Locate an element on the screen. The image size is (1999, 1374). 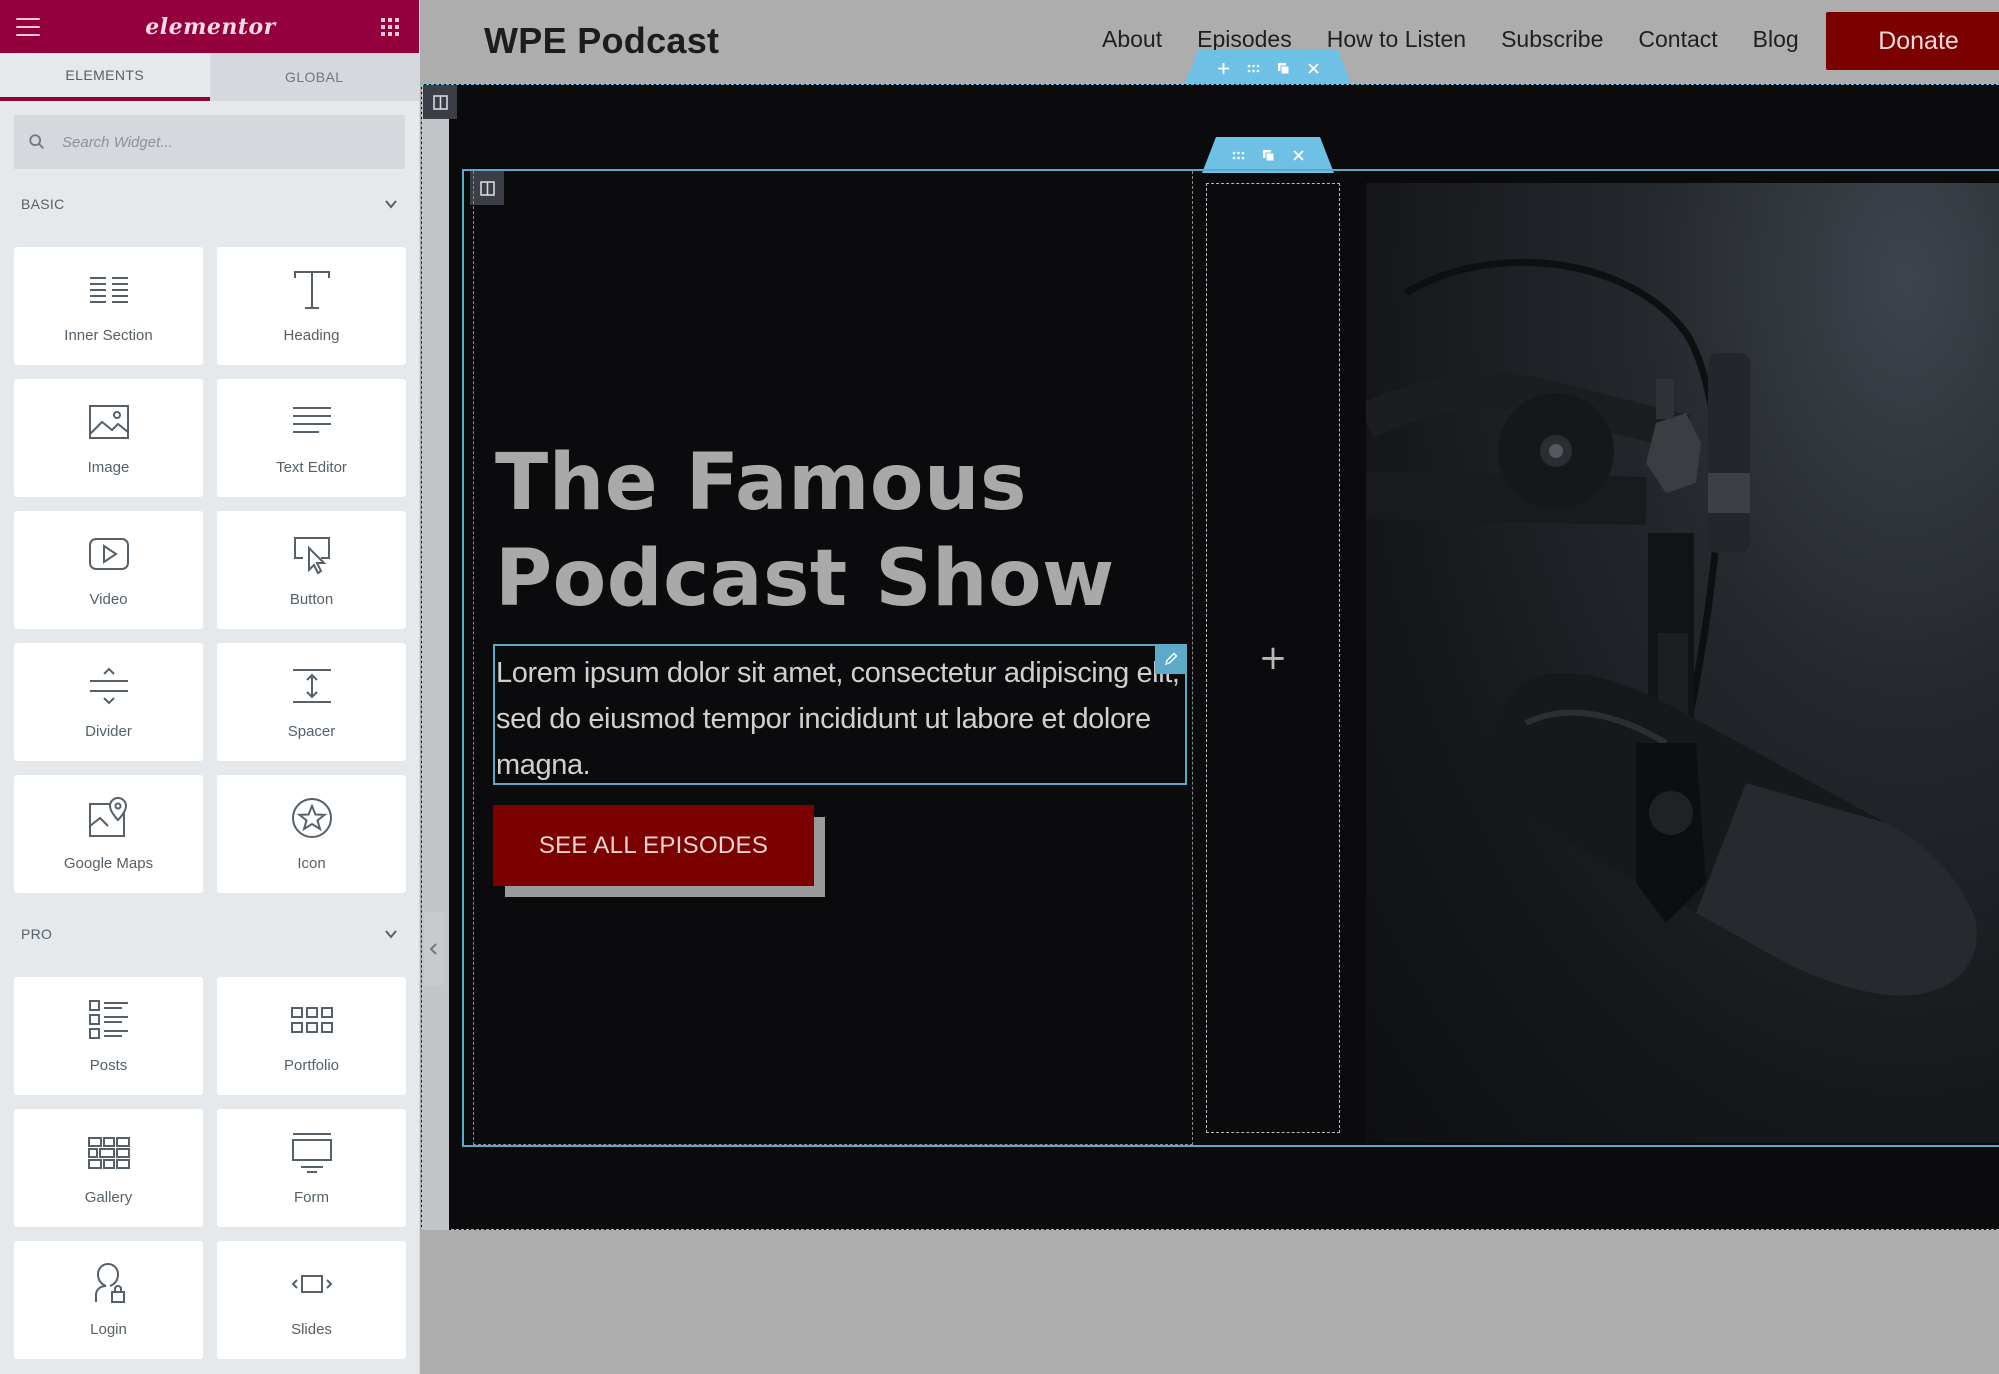
donate-button: Donate is located at coordinates (1912, 41).